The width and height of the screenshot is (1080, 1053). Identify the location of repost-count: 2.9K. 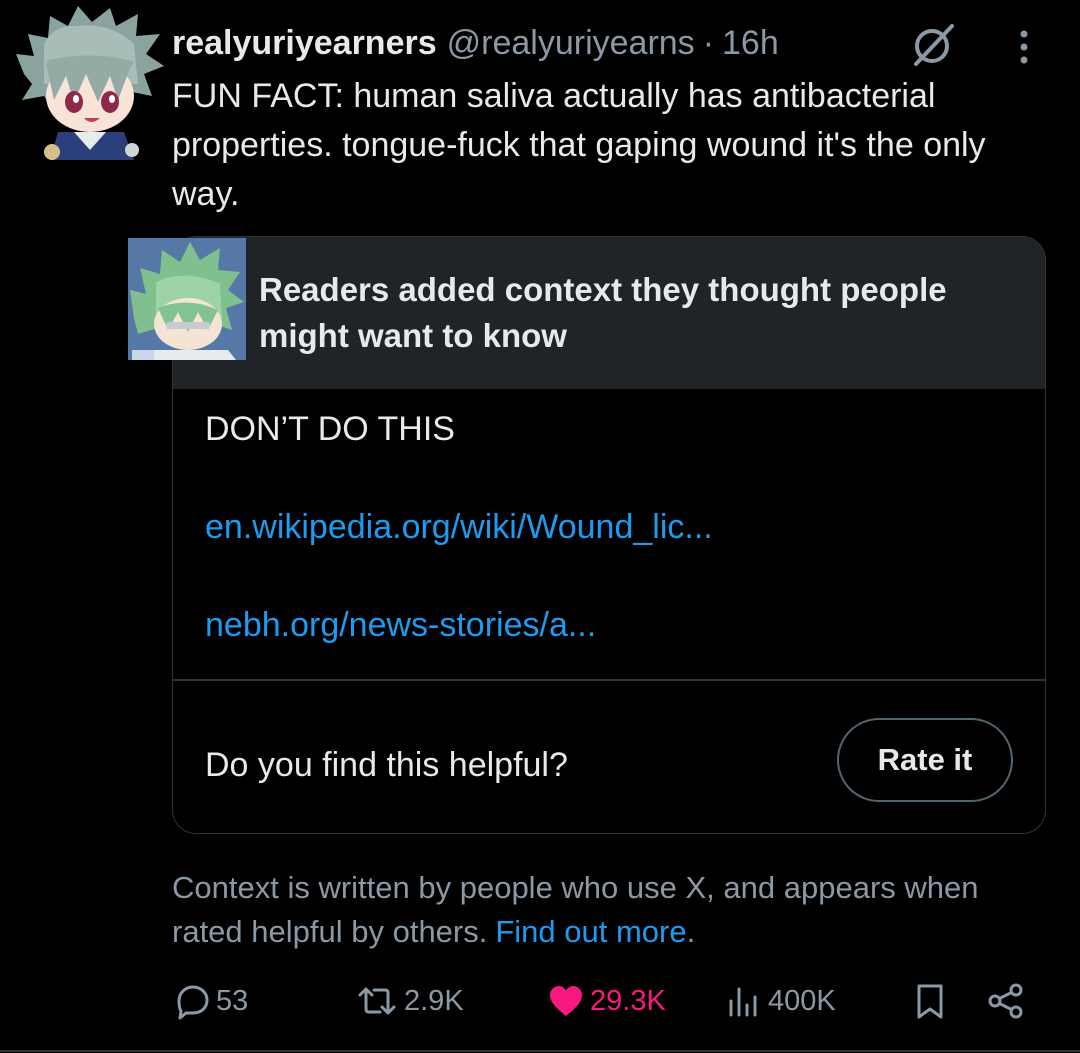
(434, 1000).